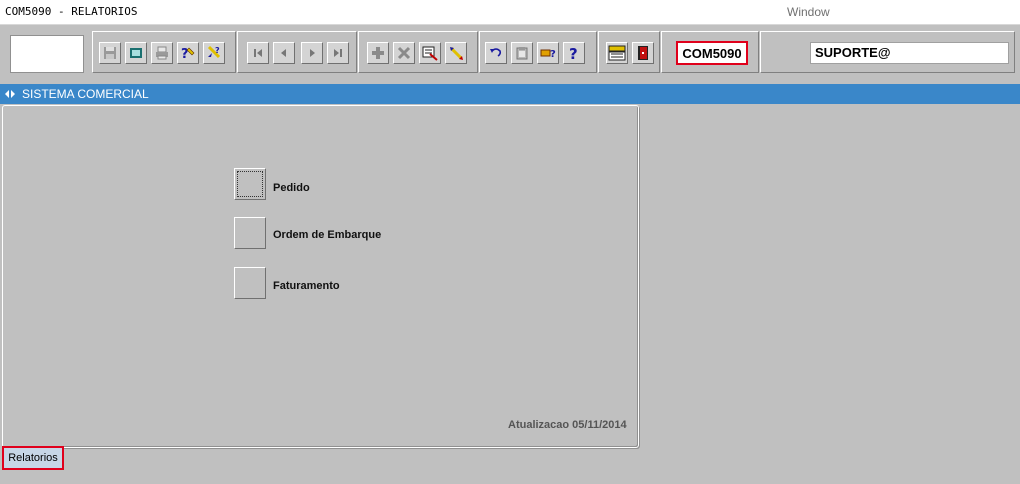 The image size is (1020, 484). Describe the element at coordinates (430, 53) in the screenshot. I see `clear-form-icon` at that location.